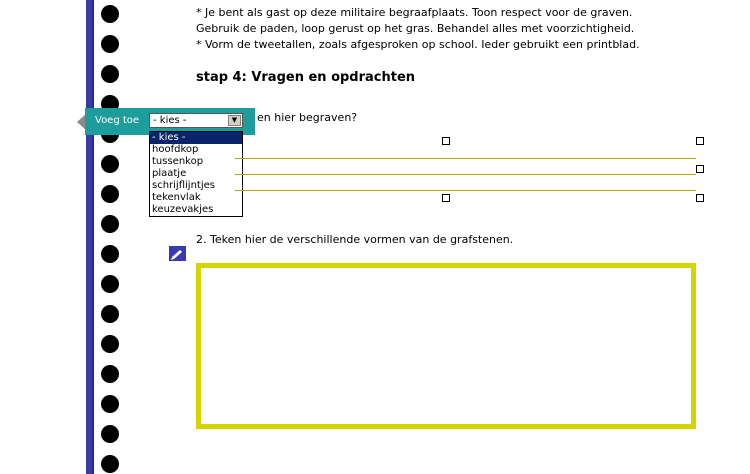  Describe the element at coordinates (700, 169) in the screenshot. I see `resize-handle-right` at that location.